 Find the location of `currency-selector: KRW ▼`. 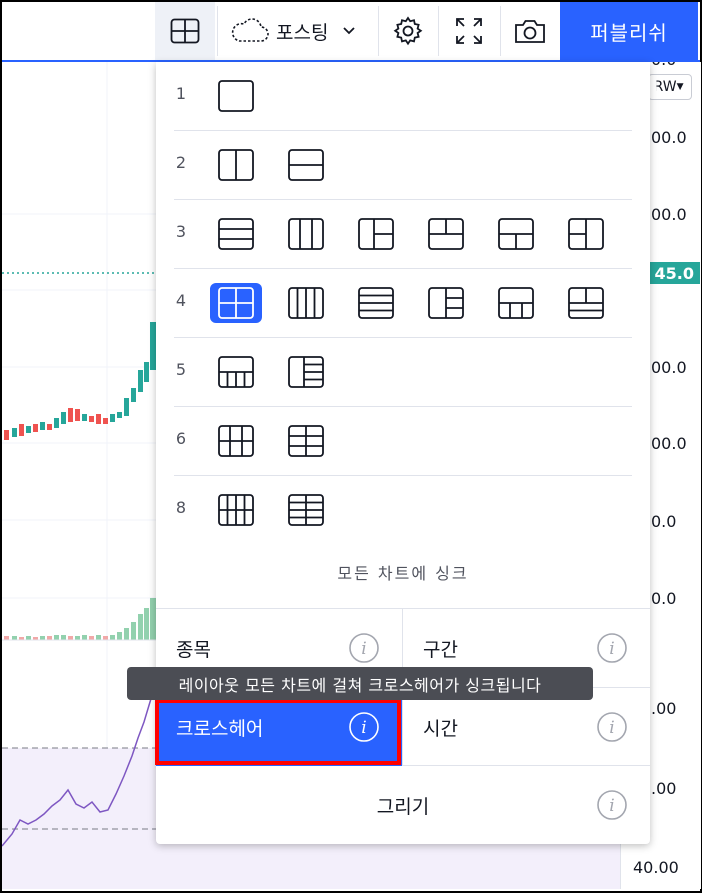

currency-selector: KRW ▼ is located at coordinates (670, 87).